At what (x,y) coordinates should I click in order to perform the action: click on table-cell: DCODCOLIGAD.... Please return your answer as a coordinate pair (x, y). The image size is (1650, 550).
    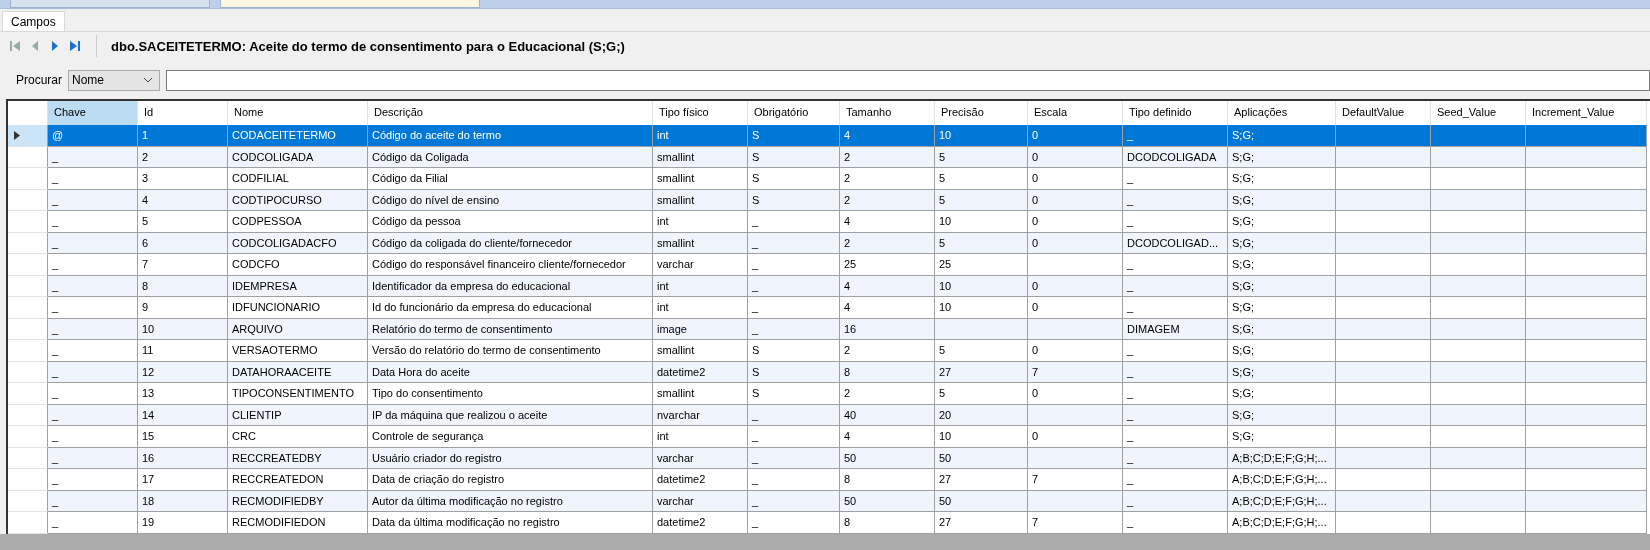
    Looking at the image, I should click on (1175, 243).